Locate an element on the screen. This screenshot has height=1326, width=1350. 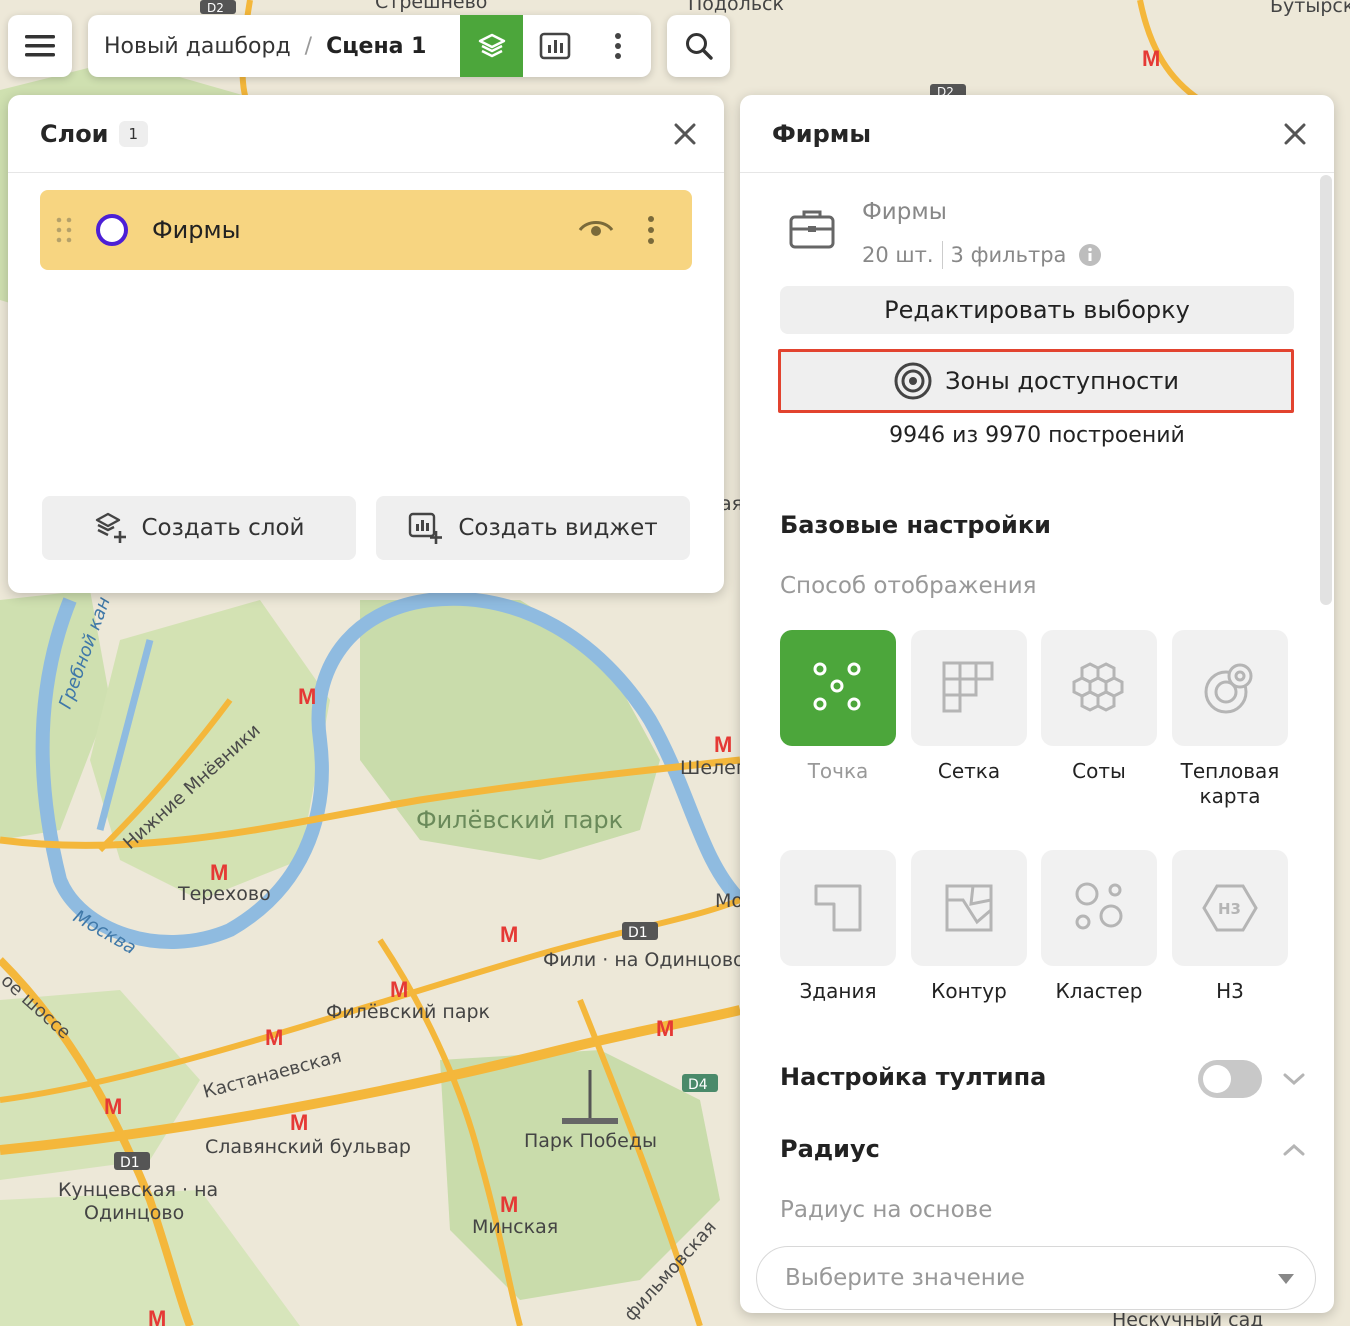
breadcrumb-dashboard: Новый дашборд is located at coordinates (197, 46).